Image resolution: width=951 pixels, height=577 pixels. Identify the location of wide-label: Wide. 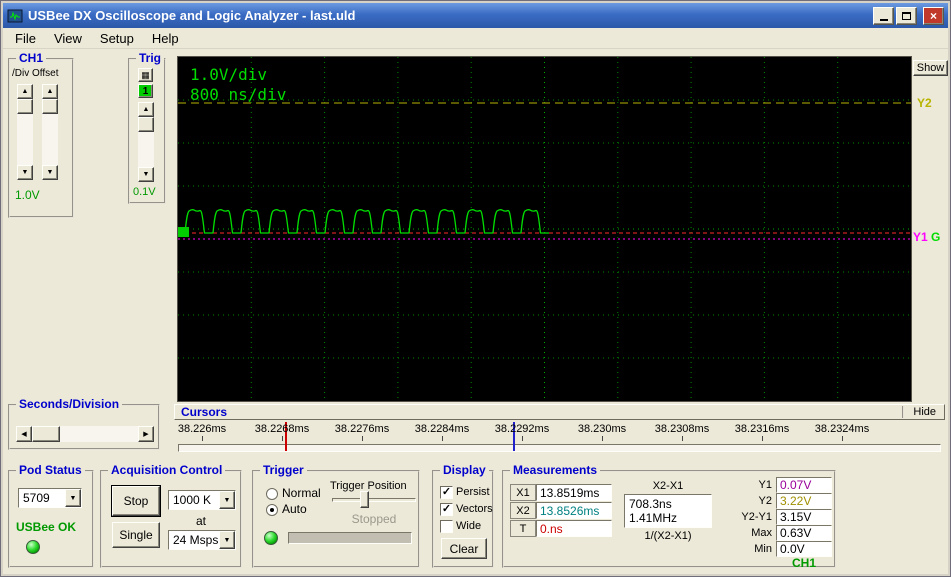
(468, 526).